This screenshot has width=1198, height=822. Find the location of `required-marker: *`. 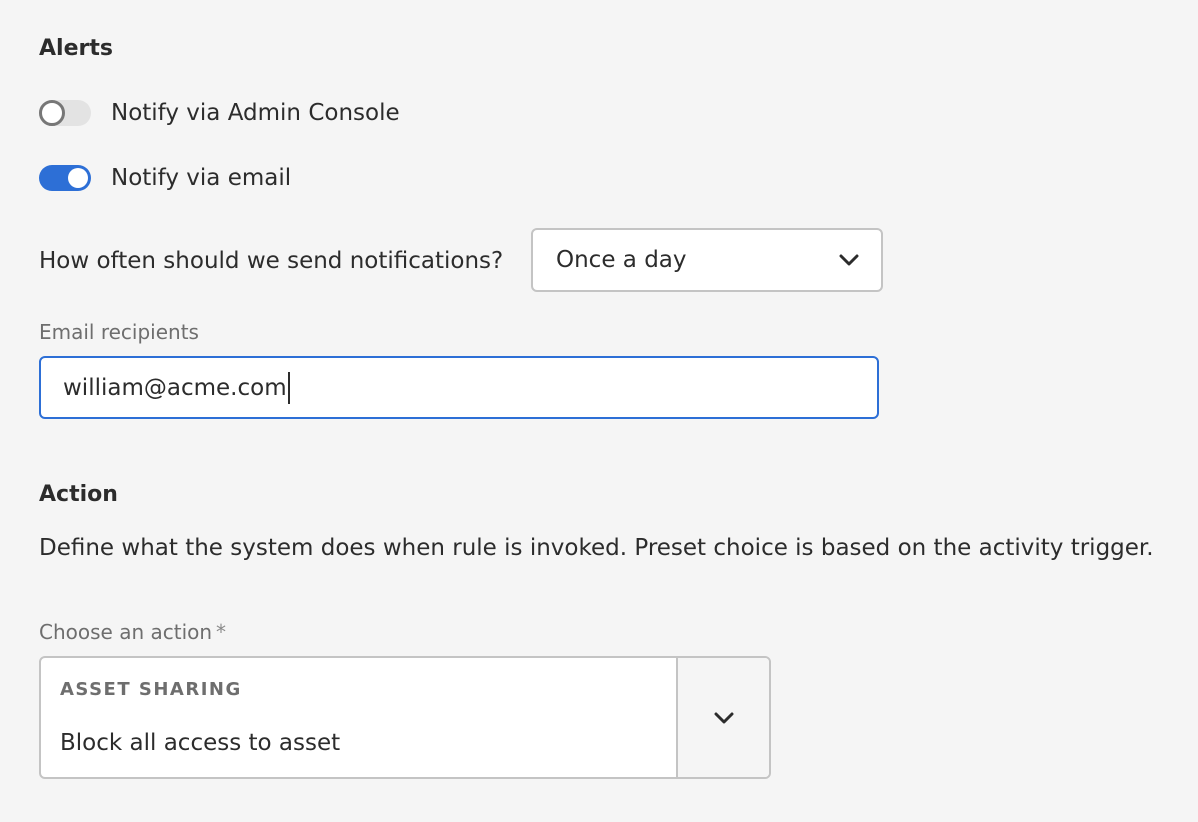

required-marker: * is located at coordinates (221, 632).